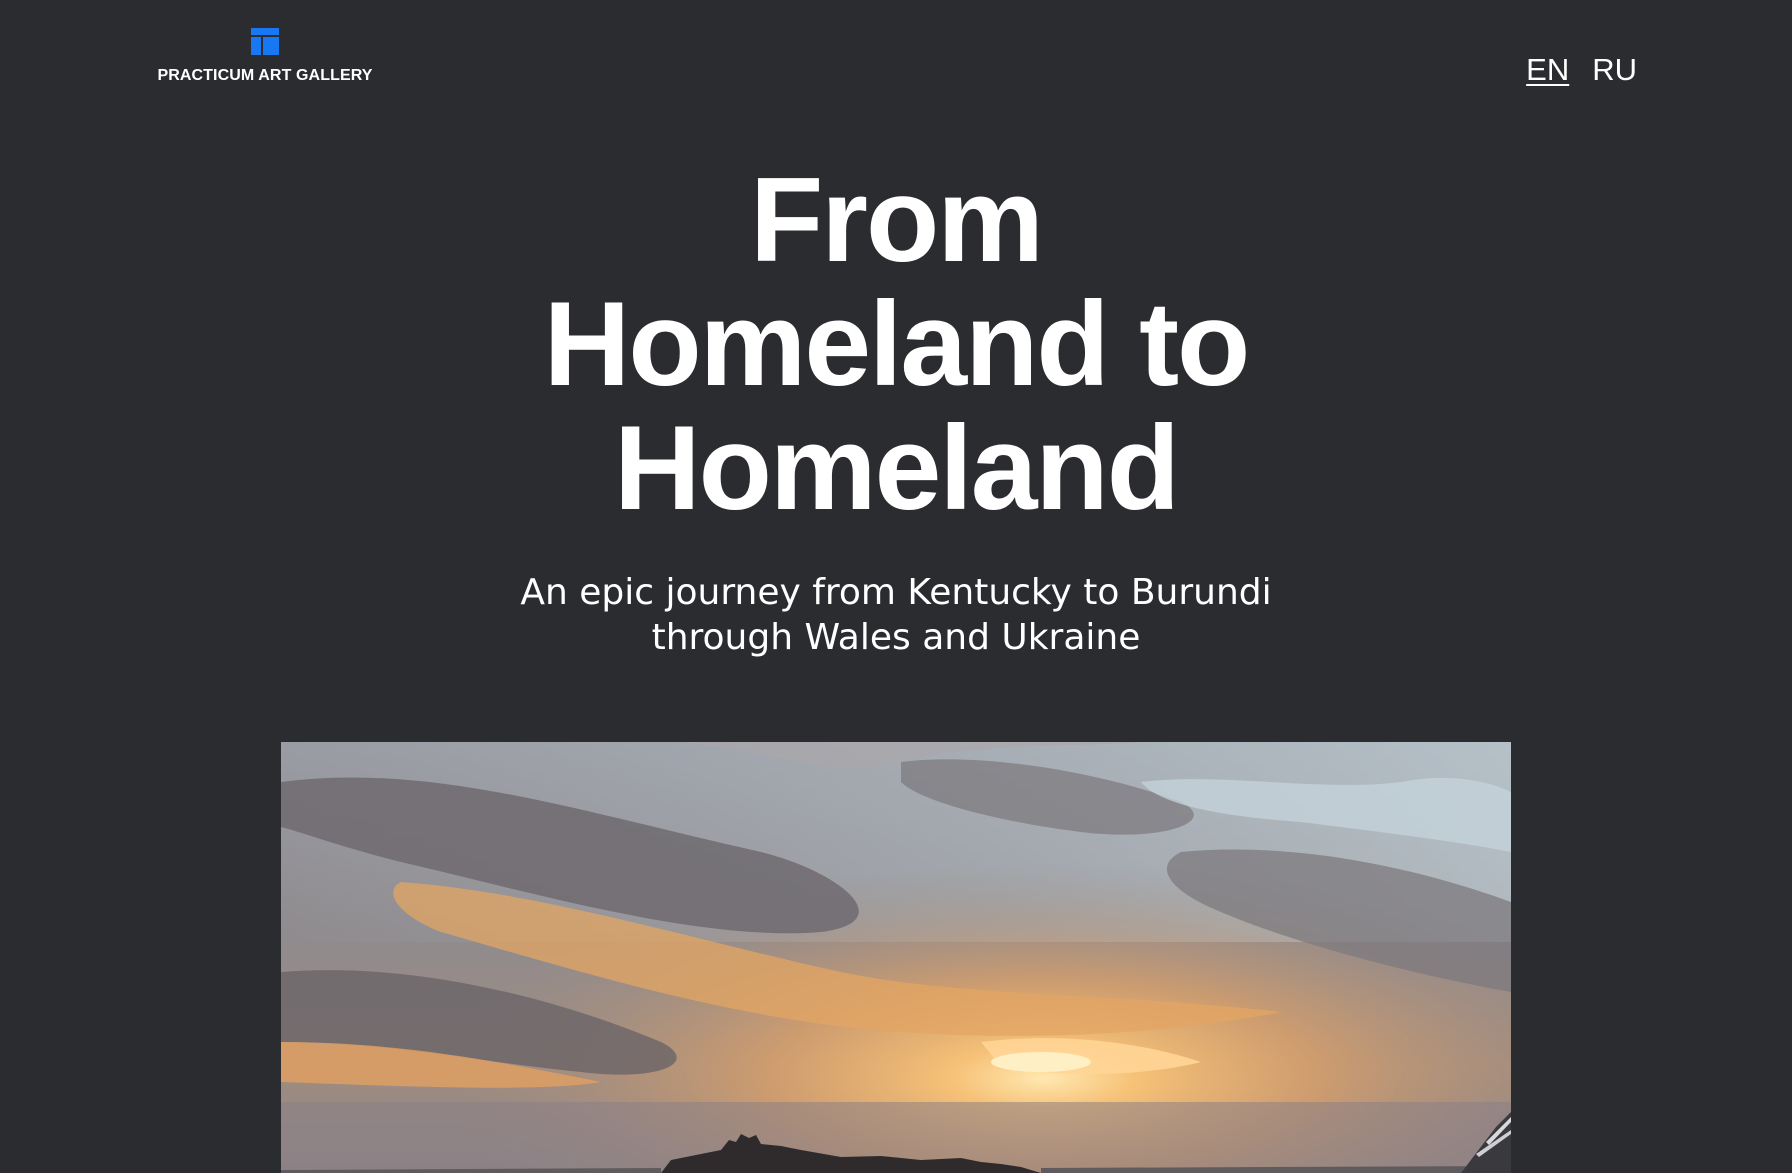 This screenshot has height=1173, width=1792. Describe the element at coordinates (896, 468) in the screenshot. I see `page-title-line: Homeland` at that location.